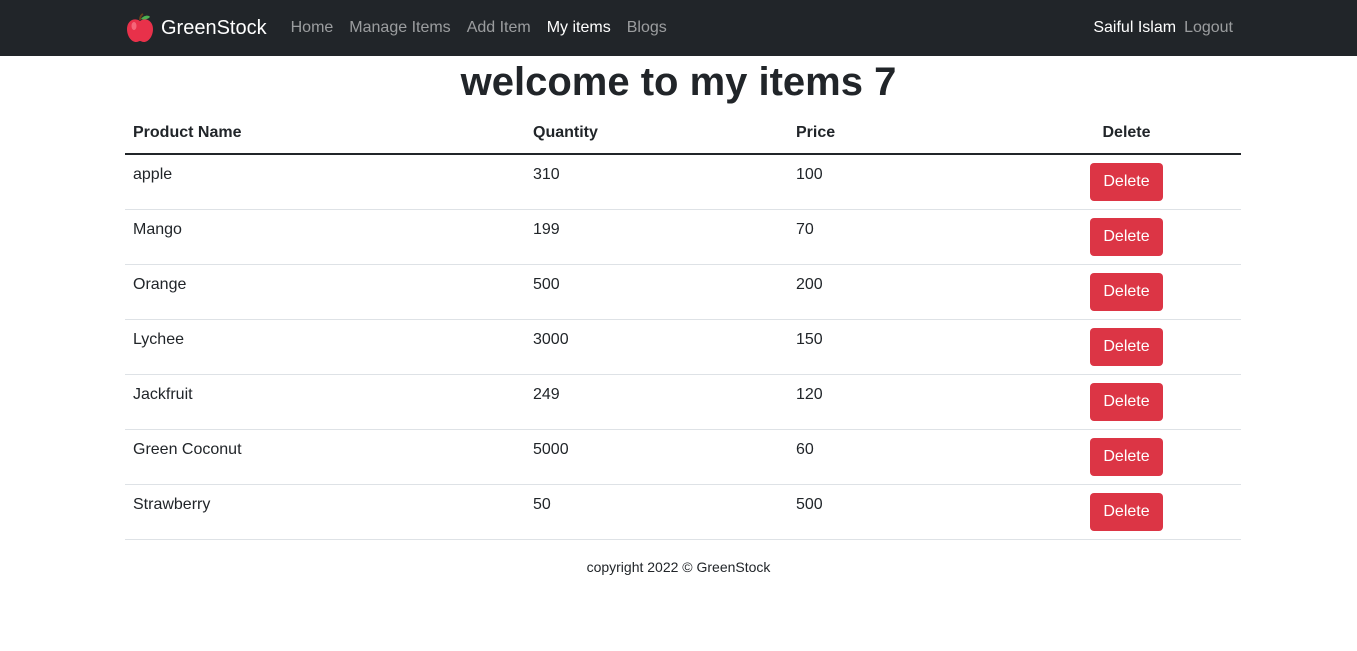 The height and width of the screenshot is (651, 1357). Describe the element at coordinates (678, 567) in the screenshot. I see `footer-copyright: copyright 2022 © GreenStock` at that location.